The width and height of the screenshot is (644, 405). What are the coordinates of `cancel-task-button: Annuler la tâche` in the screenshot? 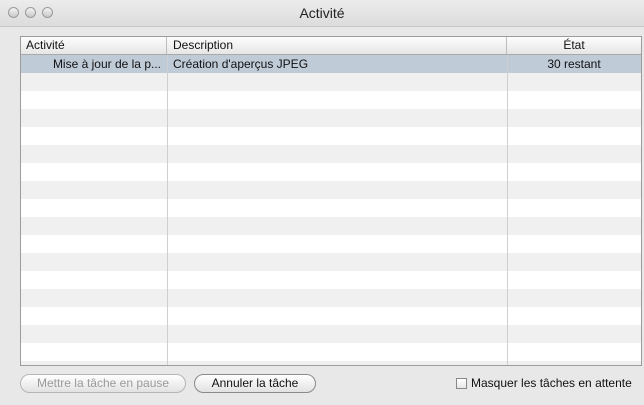 It's located at (255, 383).